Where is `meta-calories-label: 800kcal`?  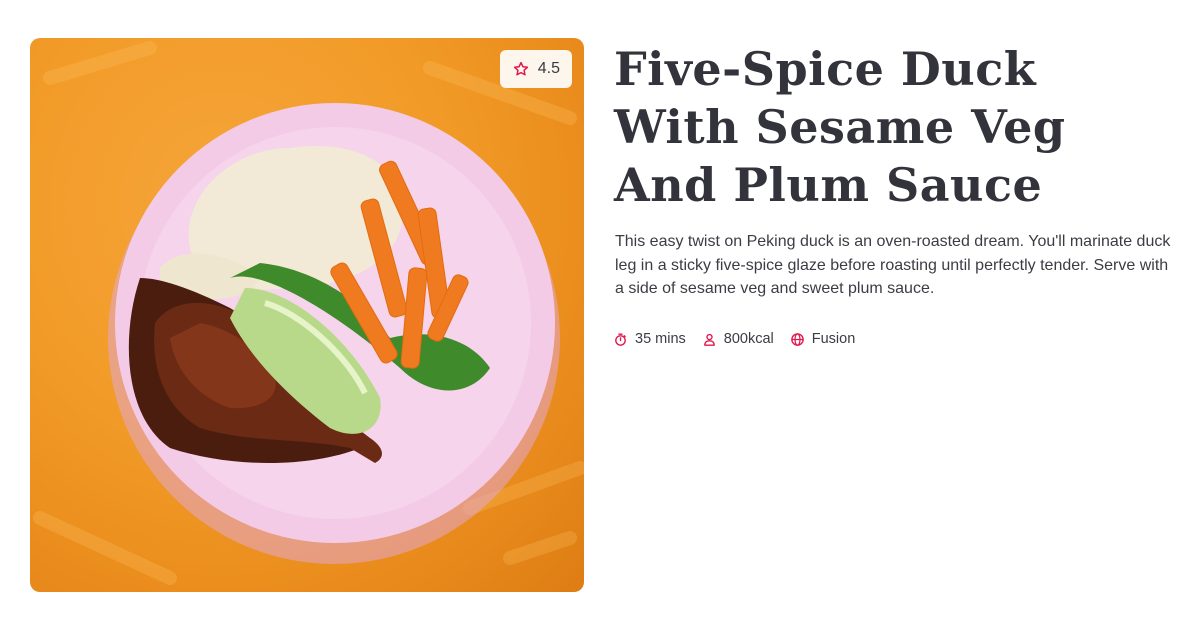
meta-calories-label: 800kcal is located at coordinates (748, 339).